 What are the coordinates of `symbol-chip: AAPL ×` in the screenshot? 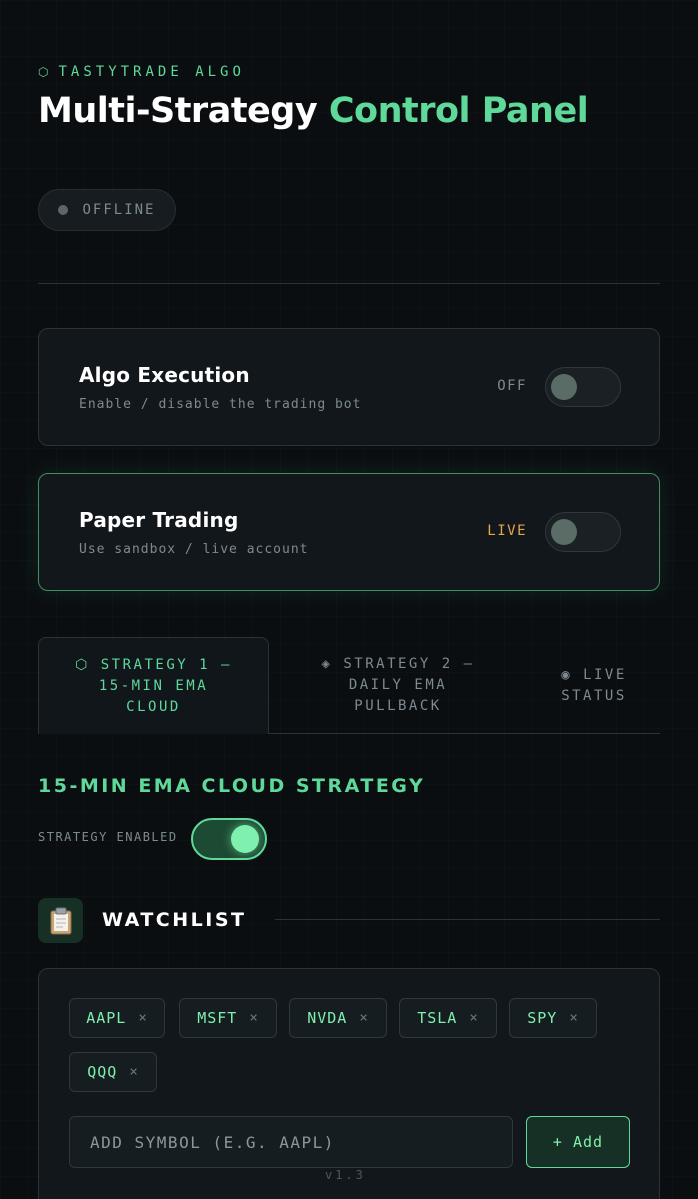 It's located at (117, 1018).